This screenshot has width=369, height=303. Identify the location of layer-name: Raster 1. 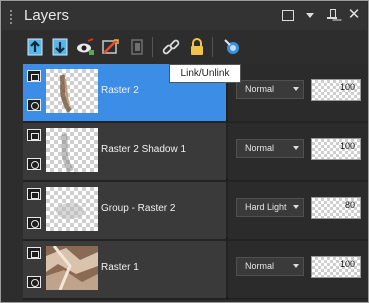
(120, 267).